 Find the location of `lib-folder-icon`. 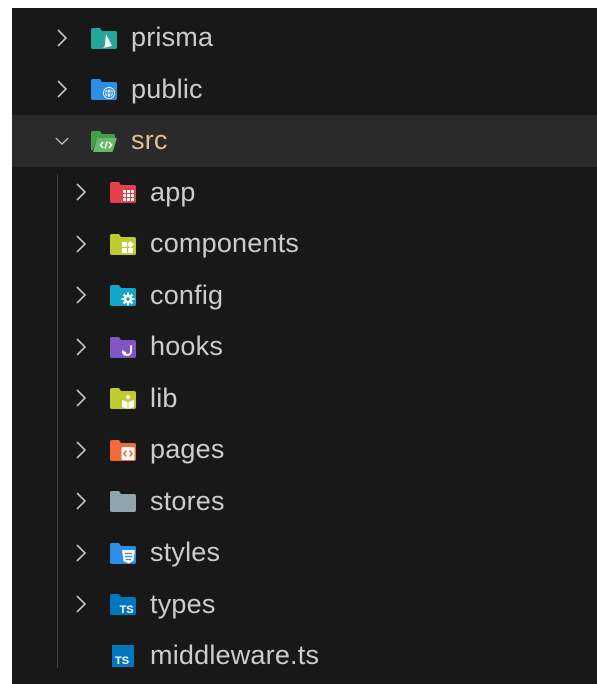

lib-folder-icon is located at coordinates (123, 398).